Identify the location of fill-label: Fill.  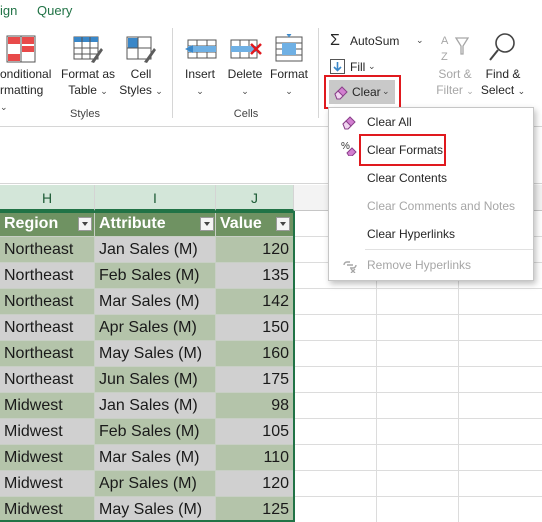
(358, 67).